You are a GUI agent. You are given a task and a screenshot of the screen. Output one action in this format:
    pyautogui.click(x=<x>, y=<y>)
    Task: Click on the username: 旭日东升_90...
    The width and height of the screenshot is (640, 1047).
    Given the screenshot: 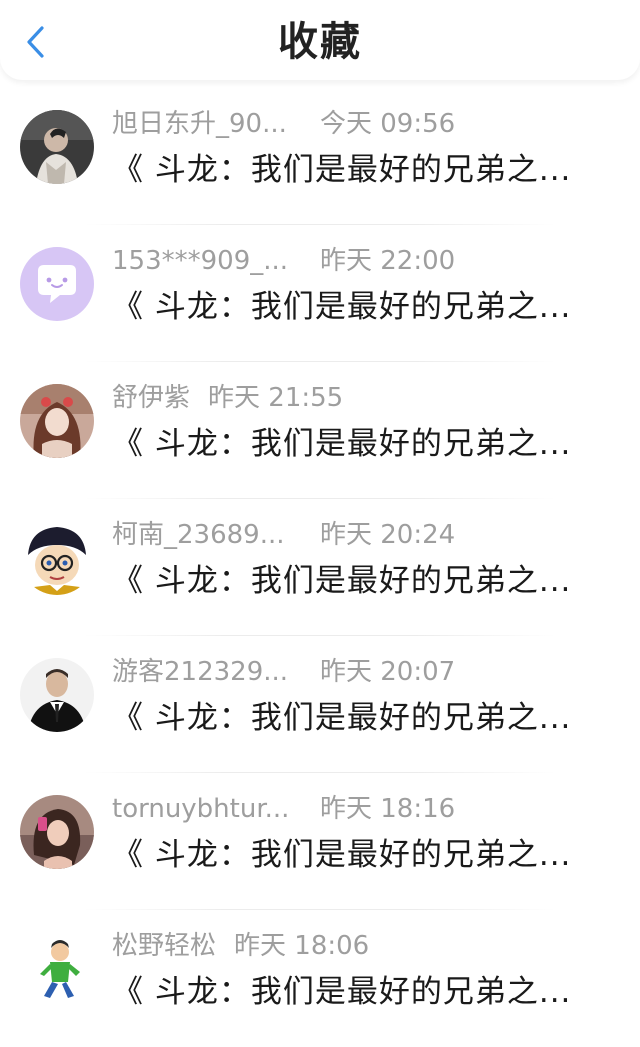 What is the action you would take?
    pyautogui.click(x=199, y=124)
    